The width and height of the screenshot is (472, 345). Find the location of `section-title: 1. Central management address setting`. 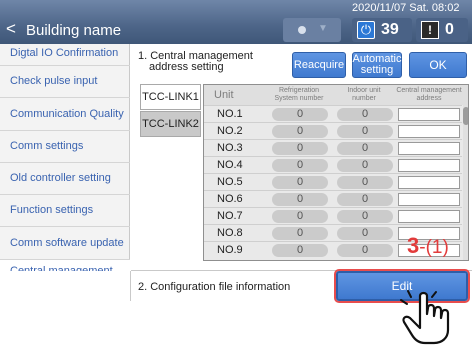

section-title: 1. Central management address setting is located at coordinates (195, 62).